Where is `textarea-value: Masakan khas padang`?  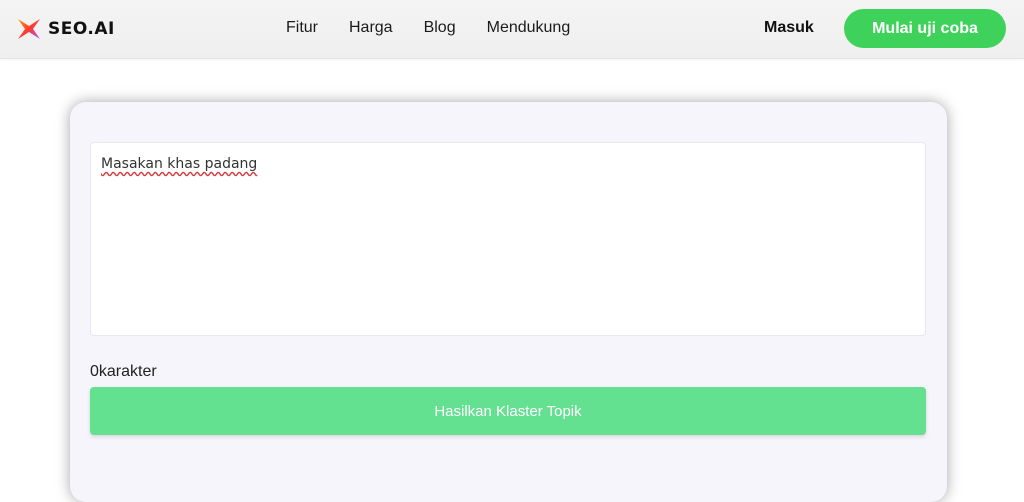
textarea-value: Masakan khas padang is located at coordinates (179, 164).